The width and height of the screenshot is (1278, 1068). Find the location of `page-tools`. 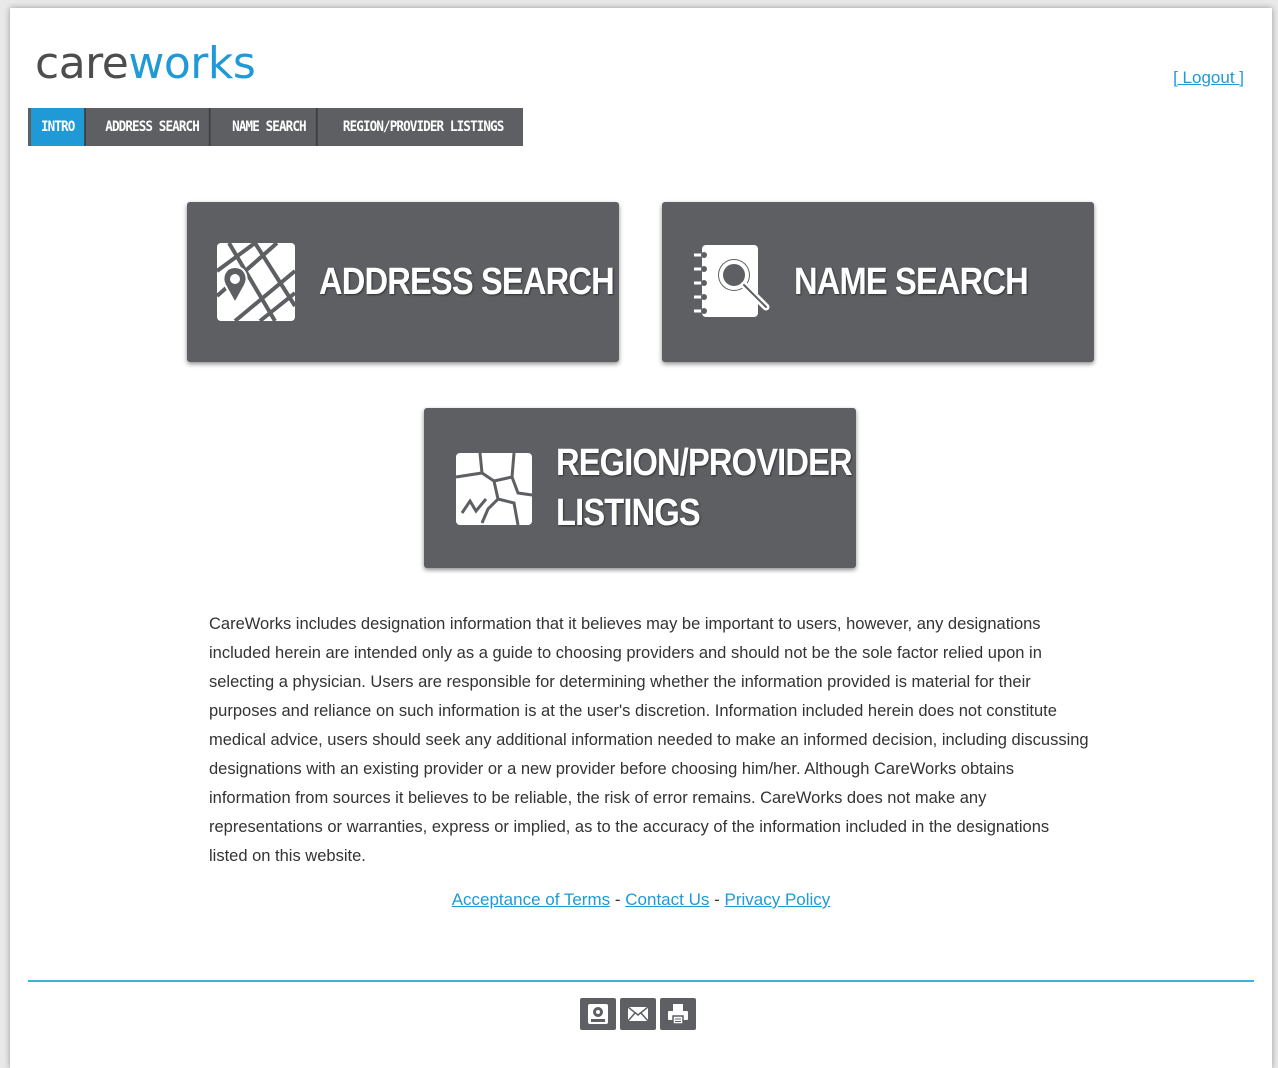

page-tools is located at coordinates (638, 1014).